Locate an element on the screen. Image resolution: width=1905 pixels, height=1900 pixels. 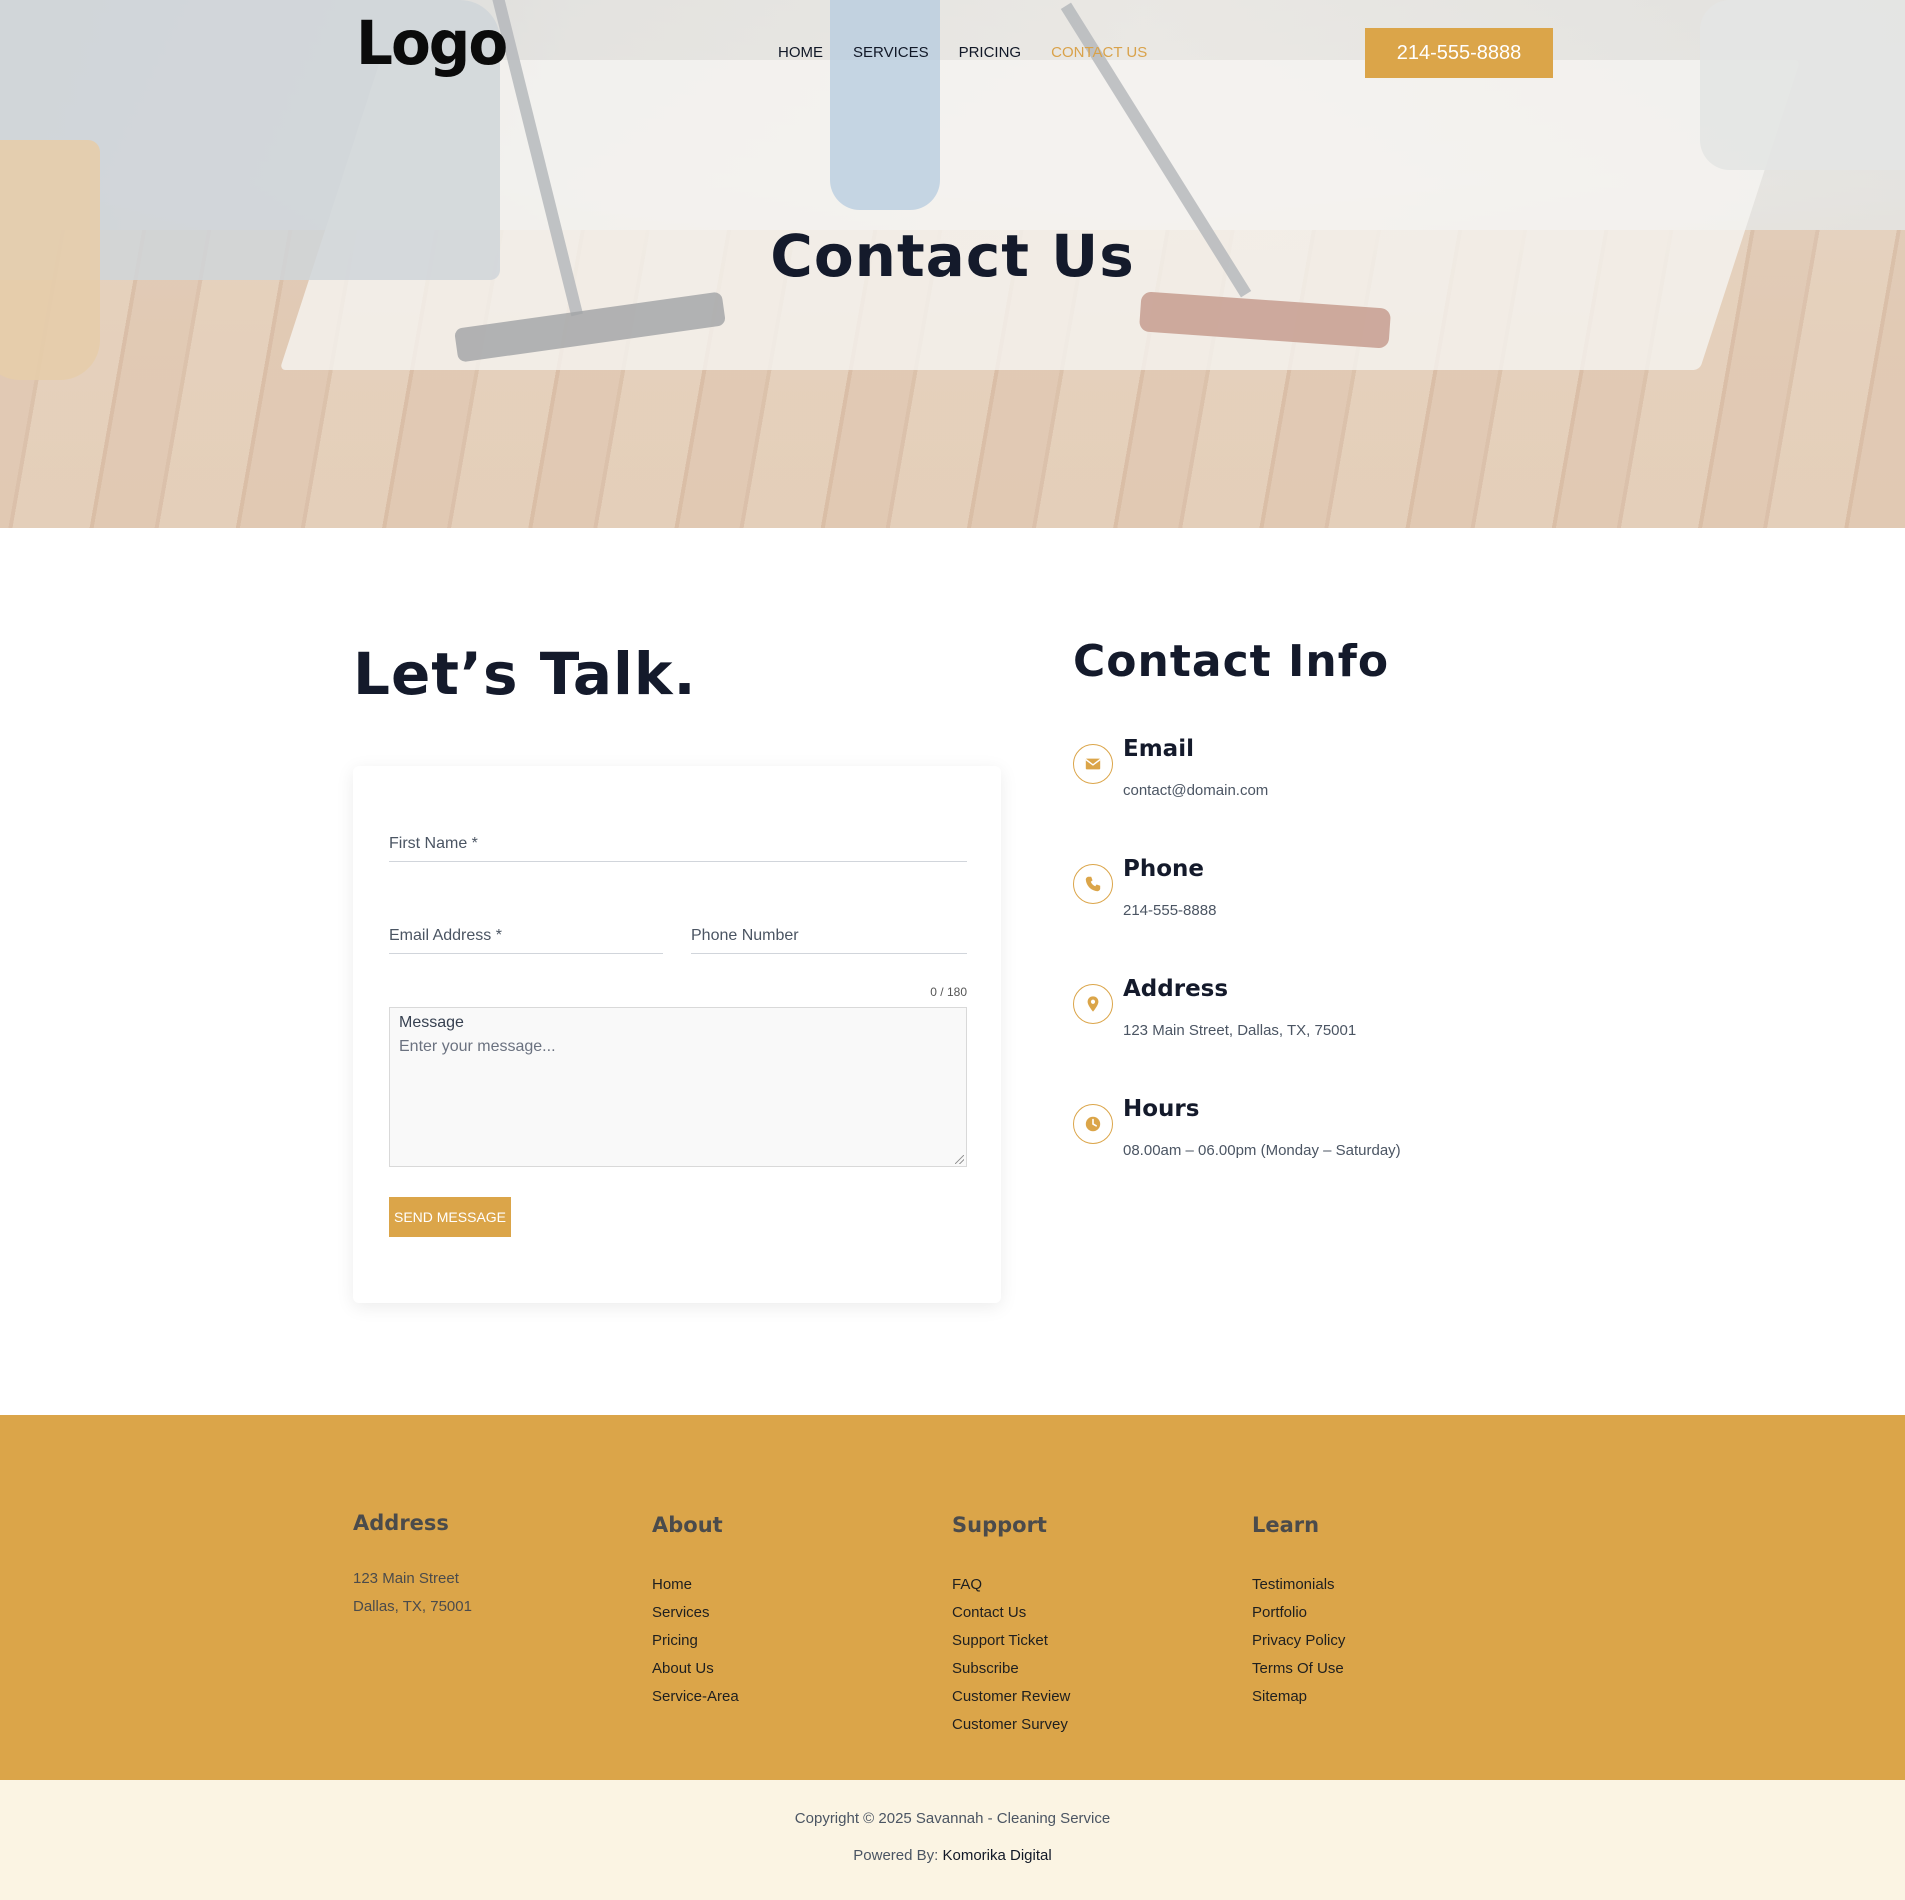
email-value: contact@domain.com is located at coordinates (1195, 790).